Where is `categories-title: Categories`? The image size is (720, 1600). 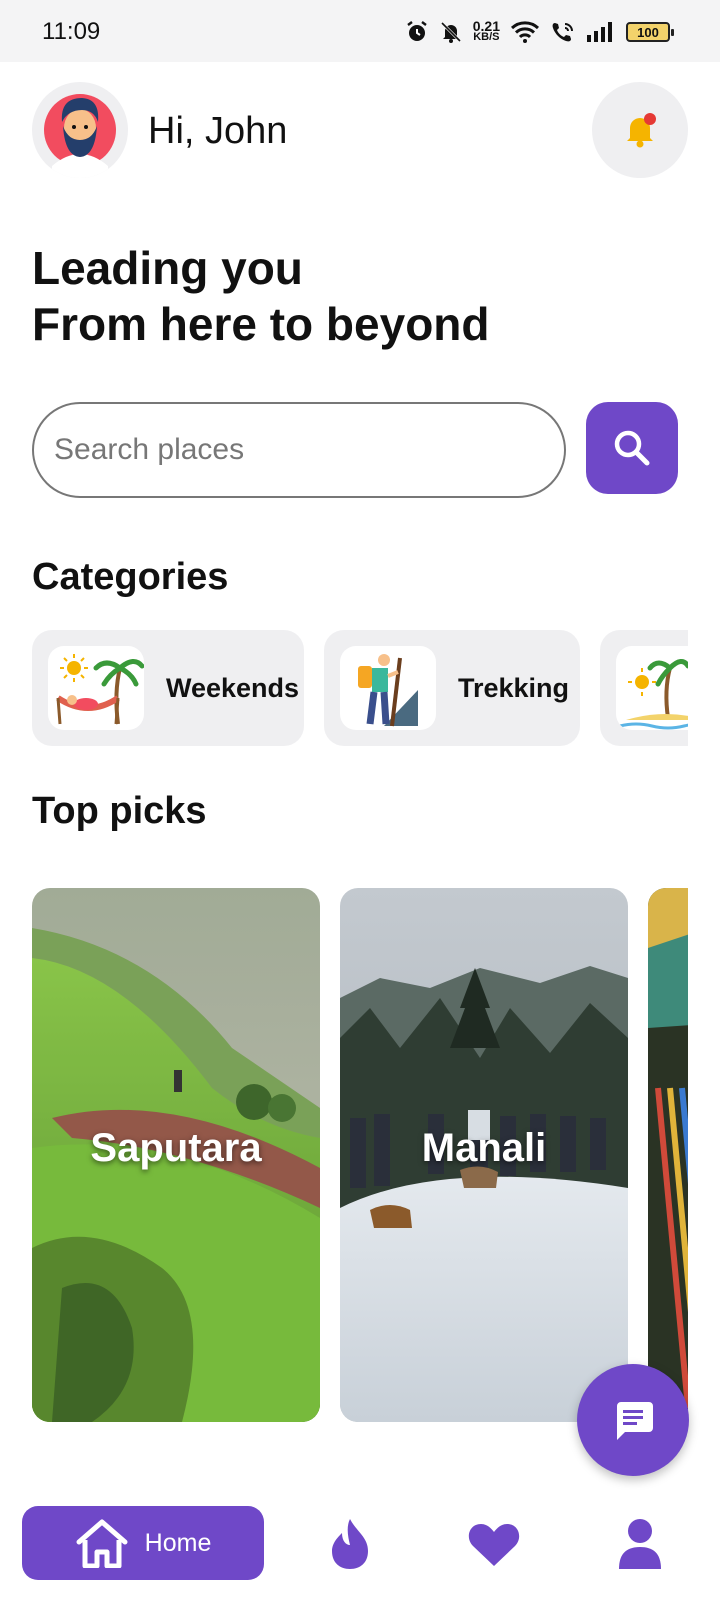
categories-title: Categories is located at coordinates (130, 577).